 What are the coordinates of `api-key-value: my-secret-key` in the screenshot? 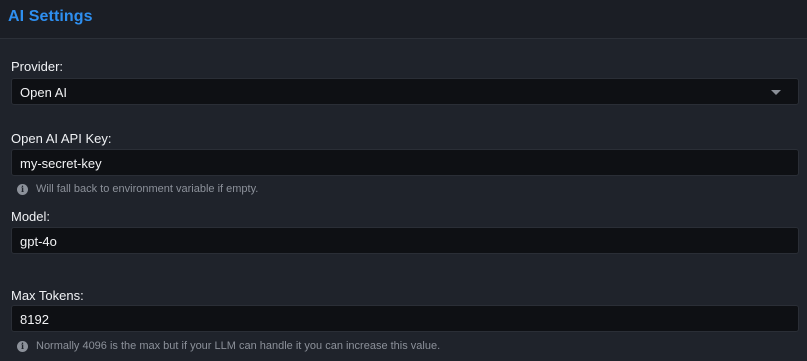 It's located at (61, 163).